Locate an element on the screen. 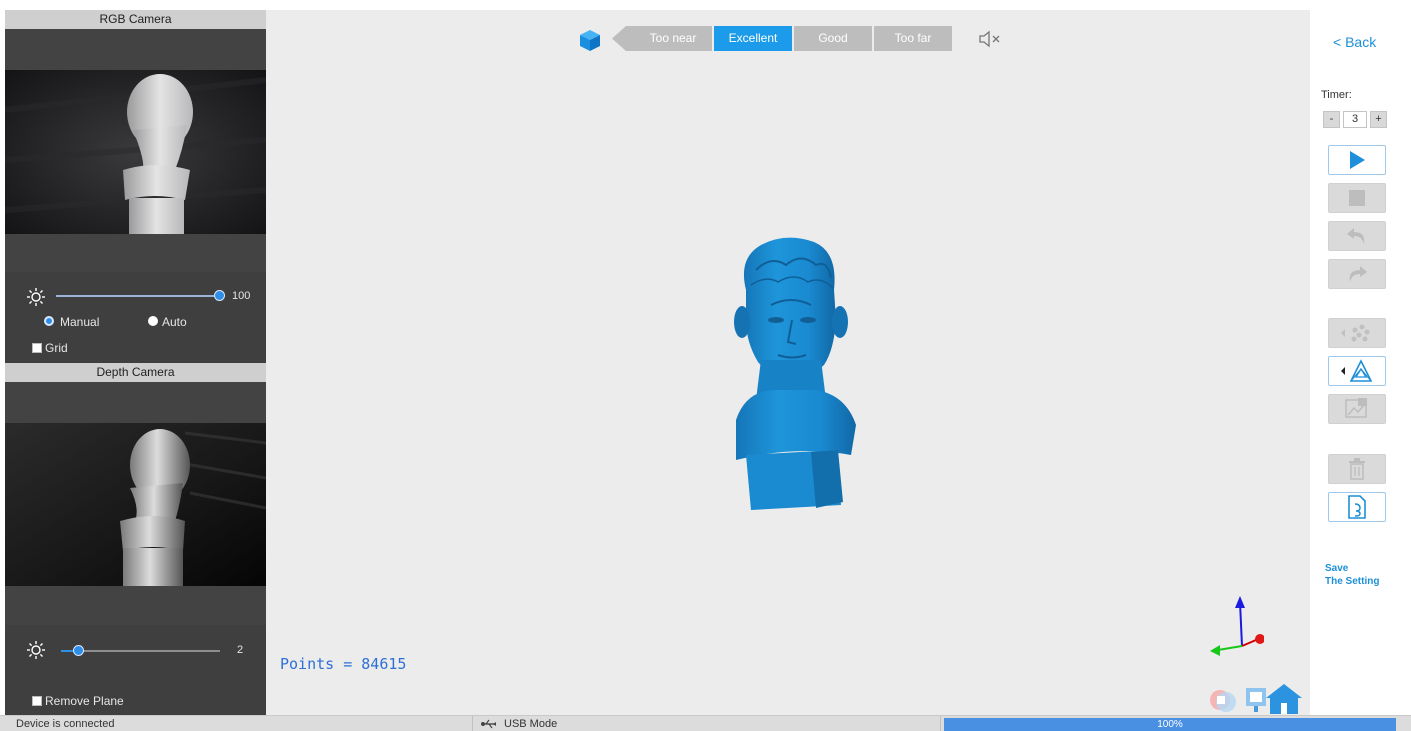 This screenshot has width=1411, height=731. export-button is located at coordinates (1357, 507).